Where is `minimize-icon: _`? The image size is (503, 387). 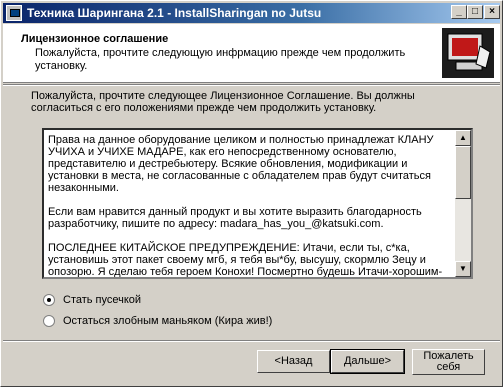 minimize-icon: _ is located at coordinates (459, 12).